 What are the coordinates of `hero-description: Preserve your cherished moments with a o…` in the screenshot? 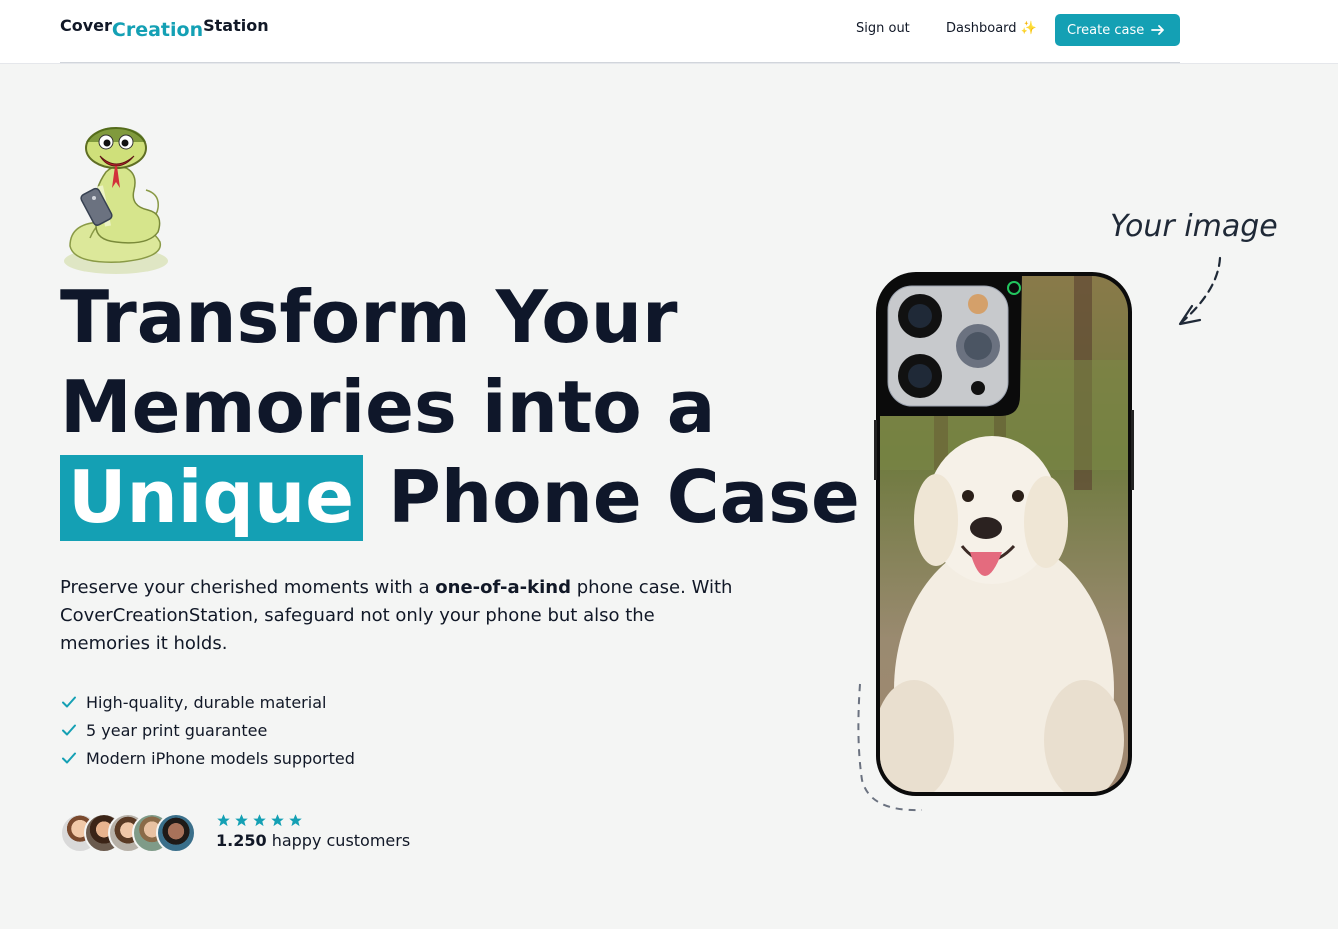 It's located at (400, 616).